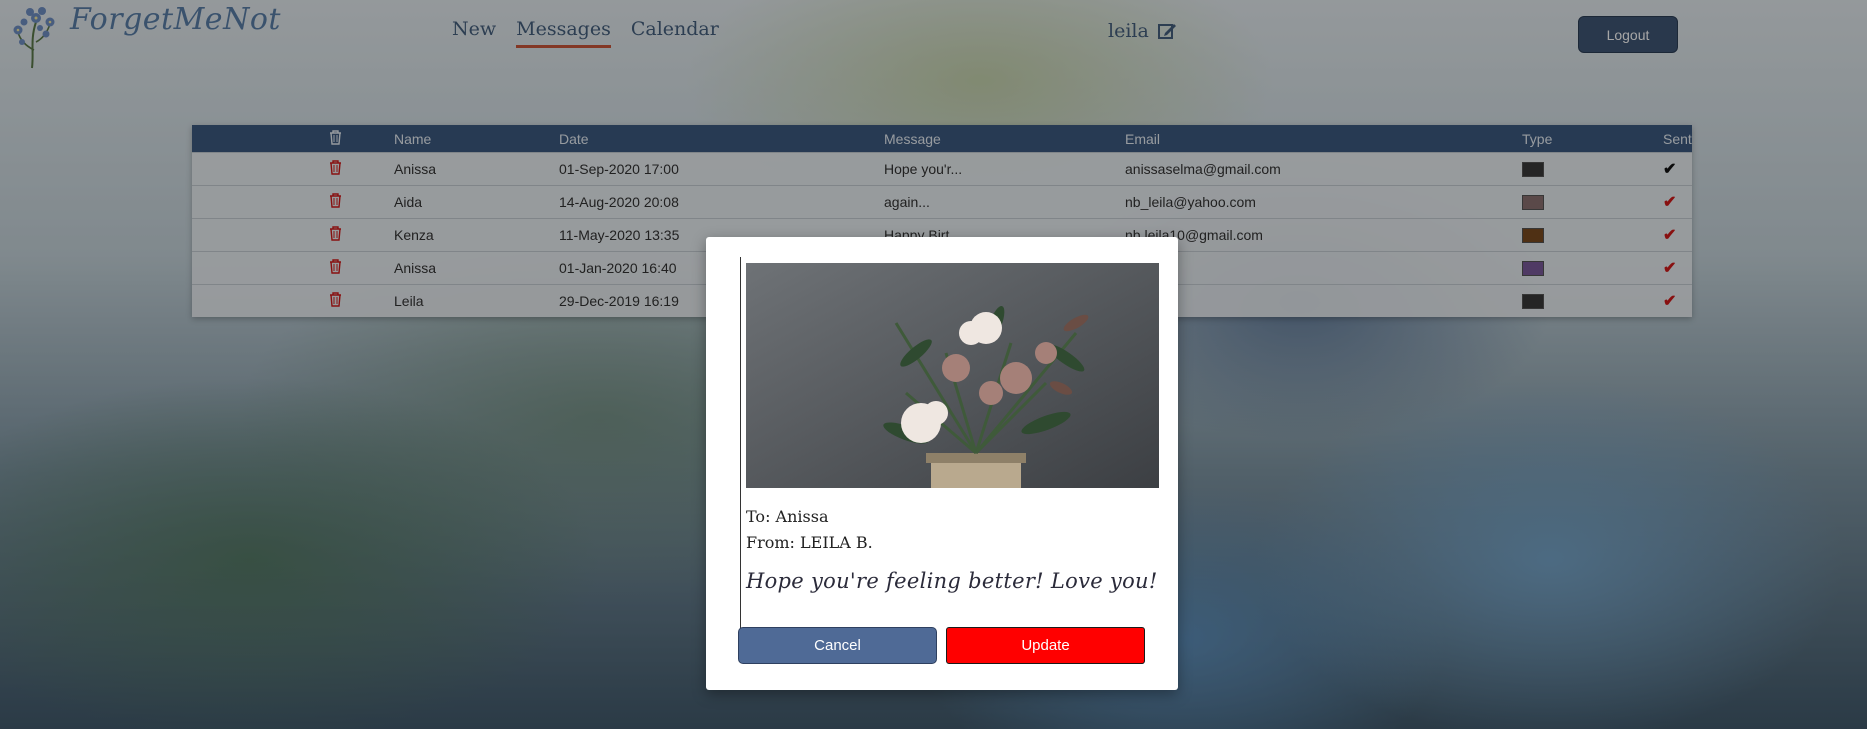 Image resolution: width=1867 pixels, height=729 pixels. Describe the element at coordinates (837, 645) in the screenshot. I see `cancel-button: Cancel` at that location.